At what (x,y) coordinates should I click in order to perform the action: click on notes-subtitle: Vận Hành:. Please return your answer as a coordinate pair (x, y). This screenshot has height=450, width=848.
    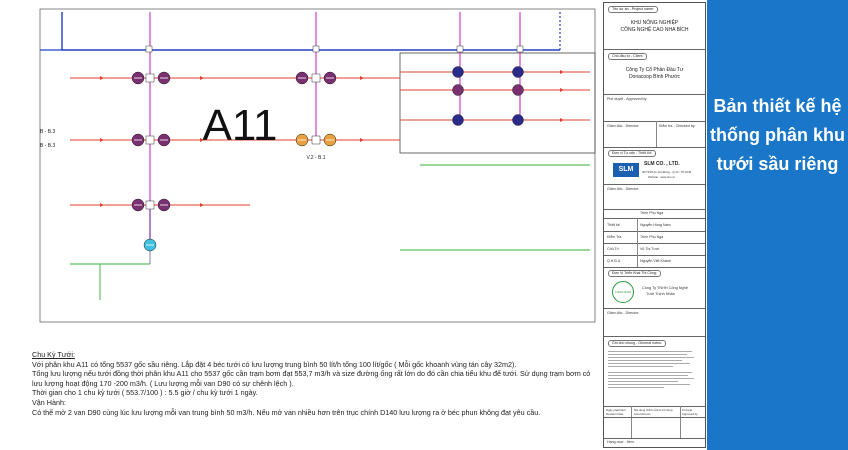
    Looking at the image, I should click on (49, 402).